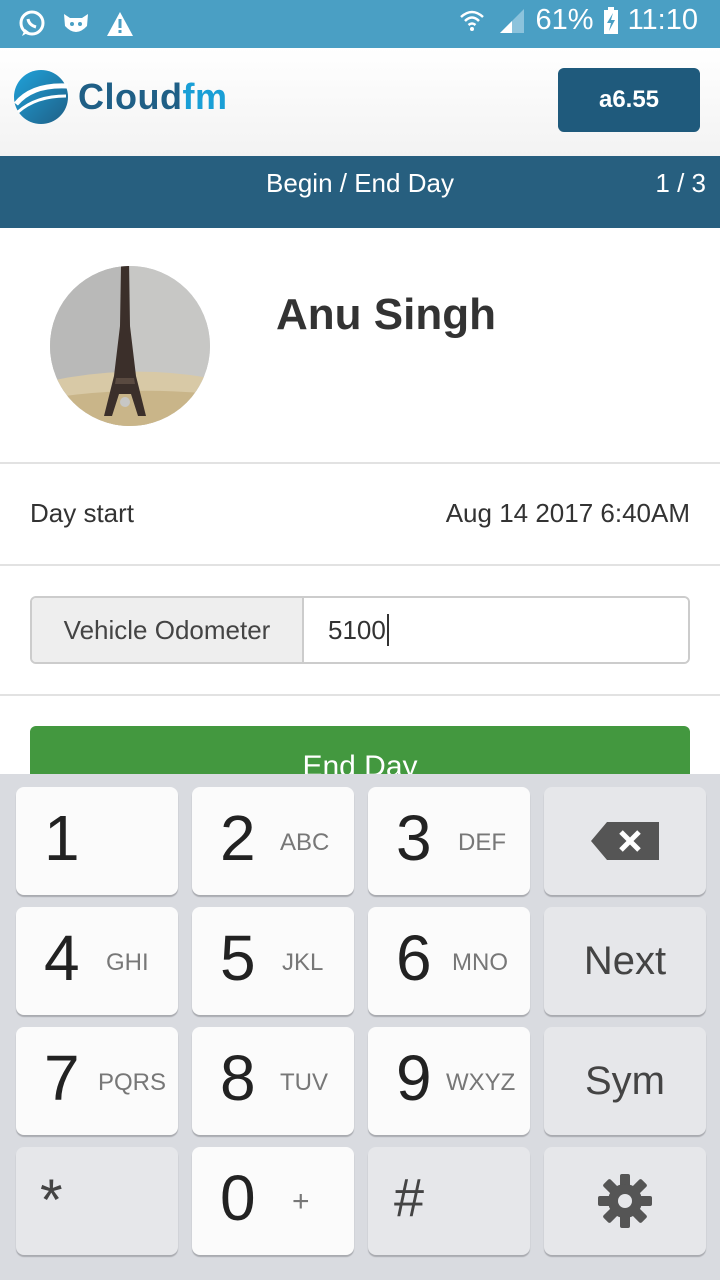  I want to click on settings-key, so click(625, 1201).